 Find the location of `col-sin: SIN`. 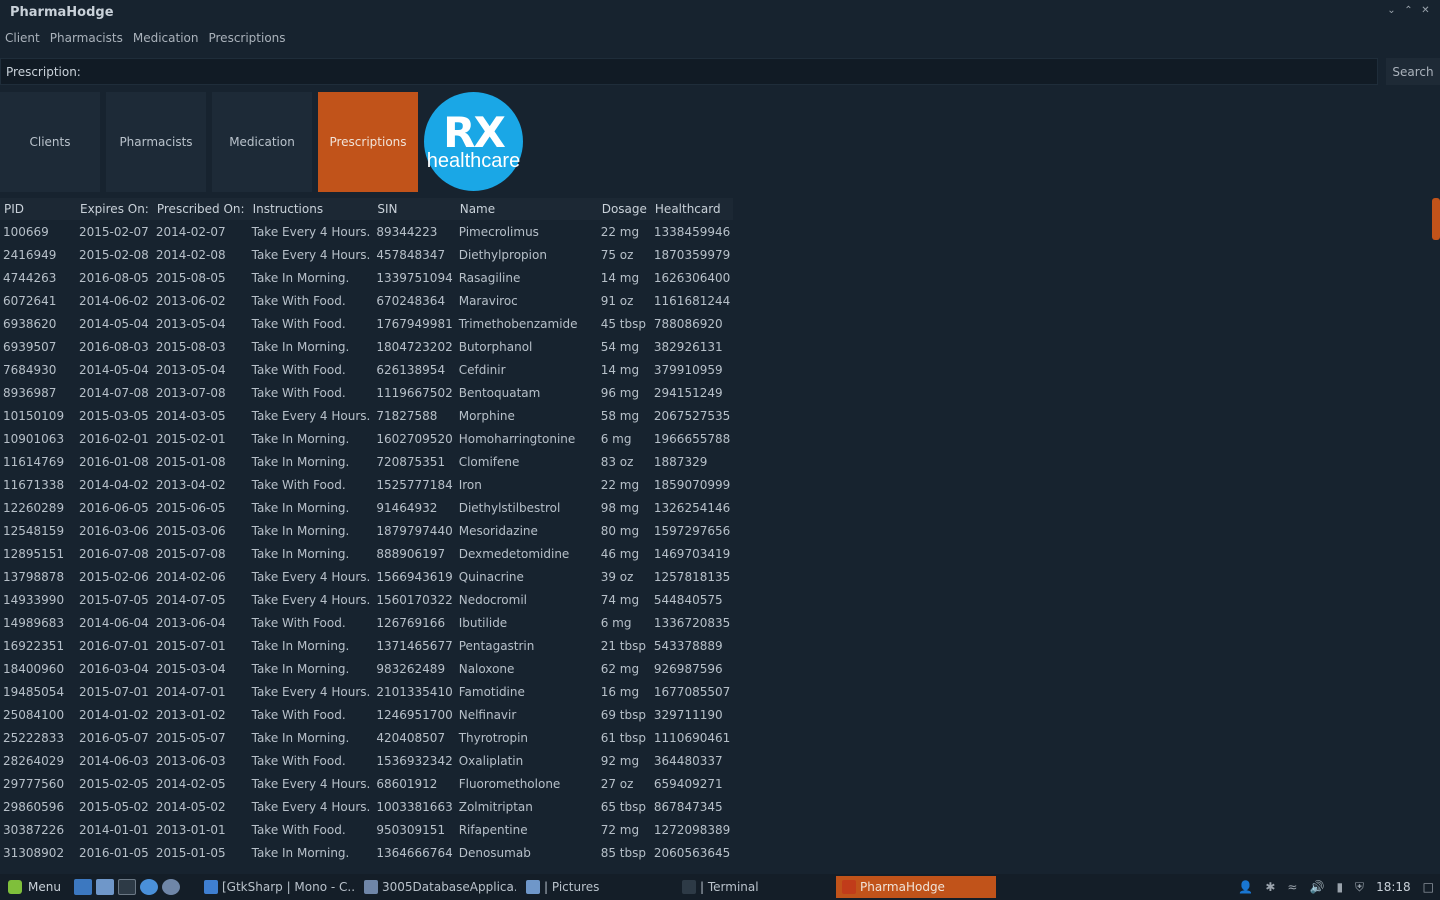

col-sin: SIN is located at coordinates (414, 209).